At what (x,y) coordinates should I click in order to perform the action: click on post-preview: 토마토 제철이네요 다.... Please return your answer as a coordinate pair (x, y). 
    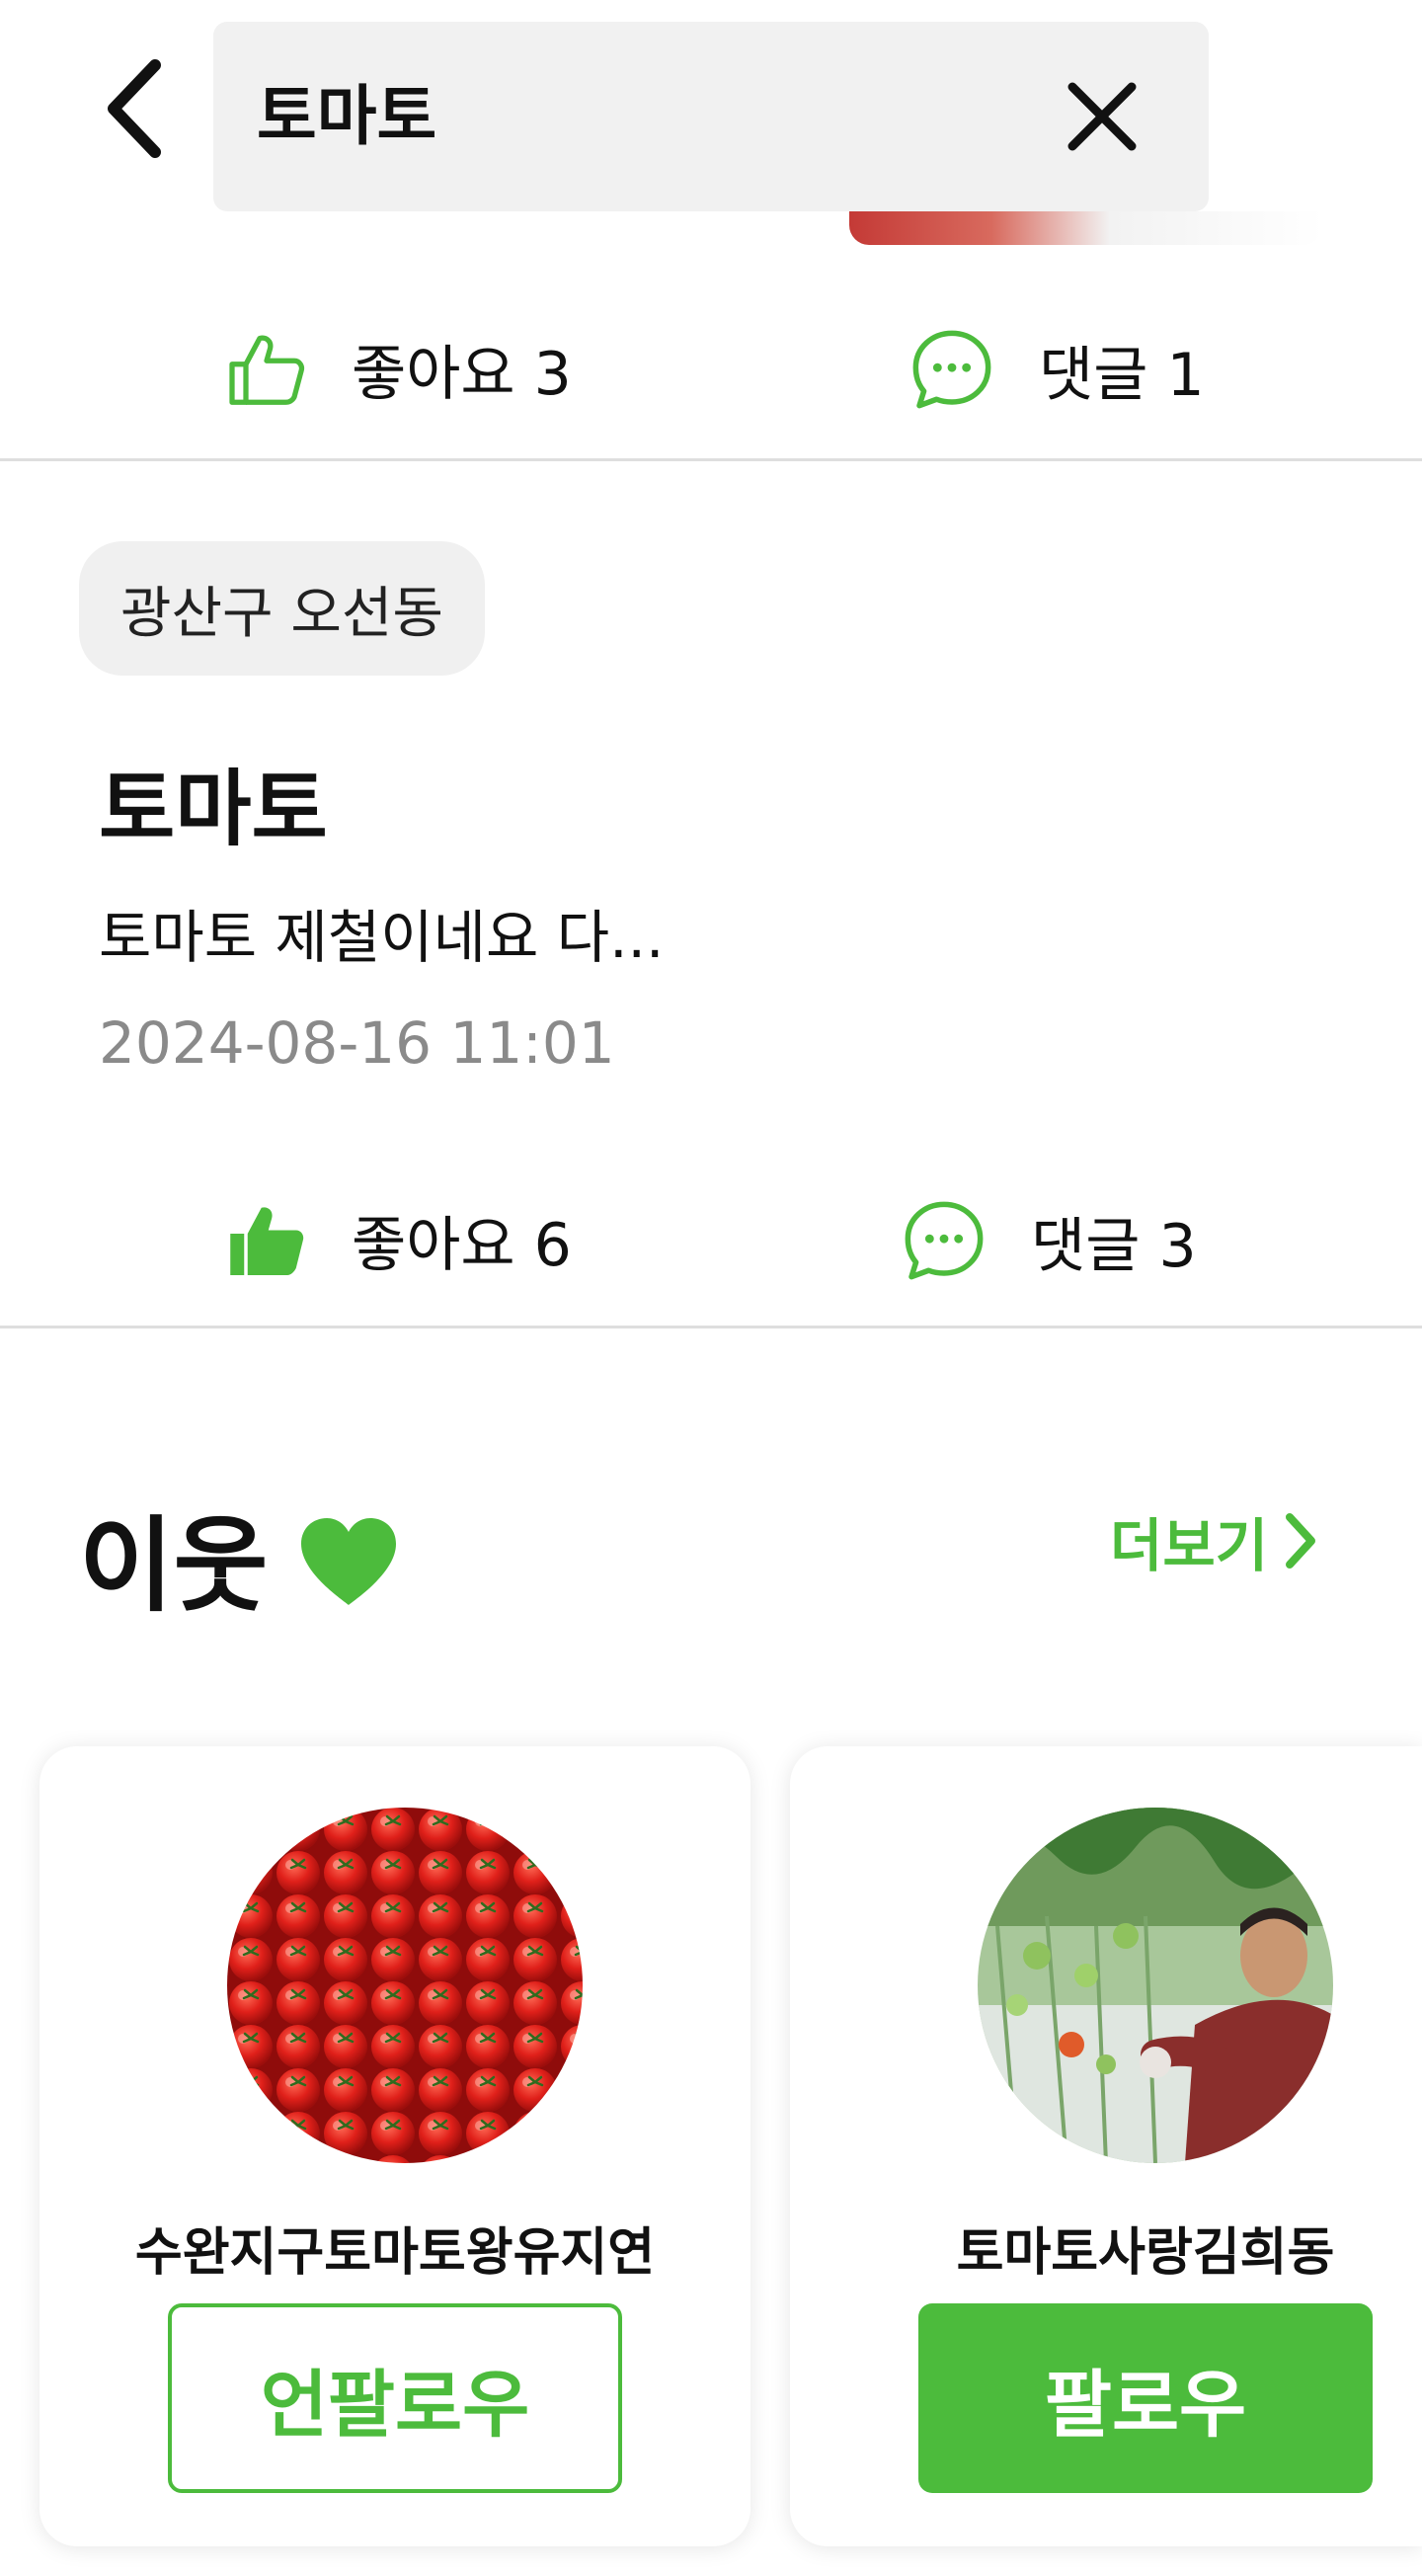
    Looking at the image, I should click on (382, 932).